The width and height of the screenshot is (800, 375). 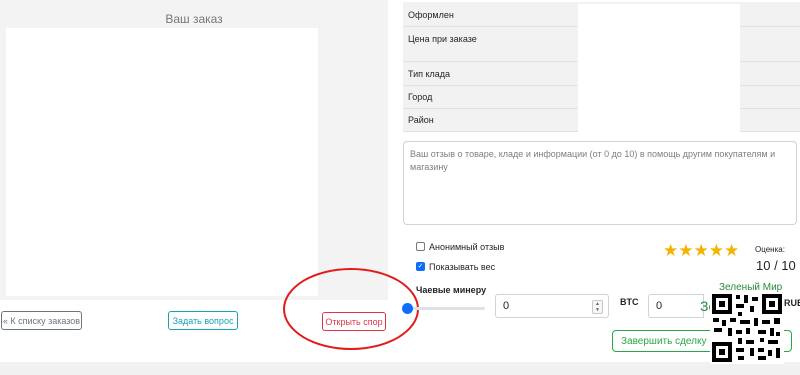 What do you see at coordinates (506, 306) in the screenshot?
I see `tips-btc-value: 0` at bounding box center [506, 306].